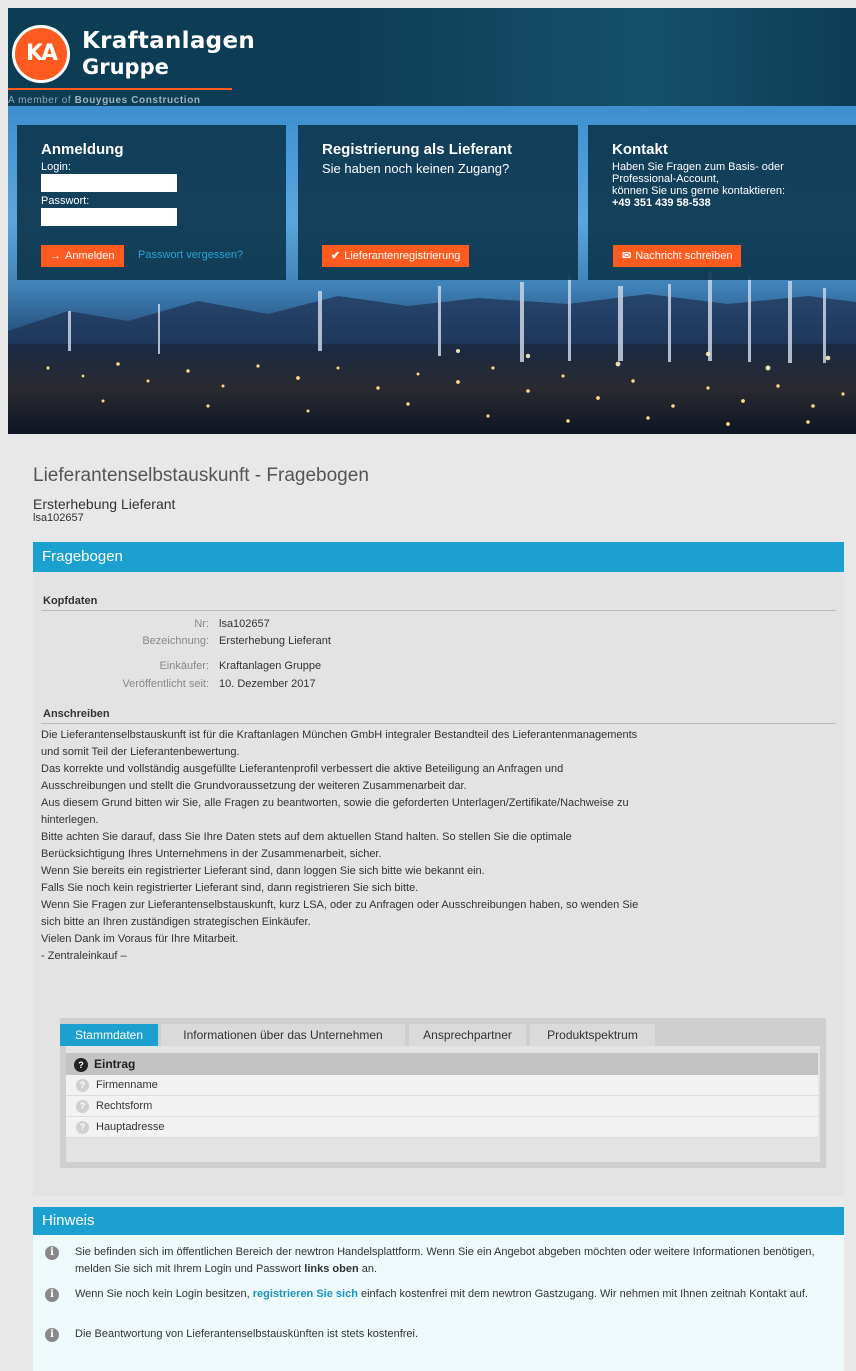  I want to click on brand-name-line1: Kraftanlagen, so click(169, 41).